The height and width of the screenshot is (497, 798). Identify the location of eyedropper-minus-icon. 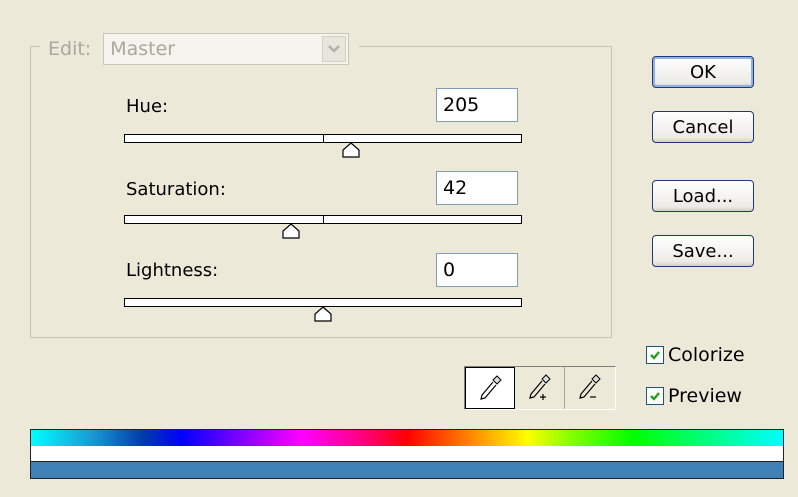
(590, 386).